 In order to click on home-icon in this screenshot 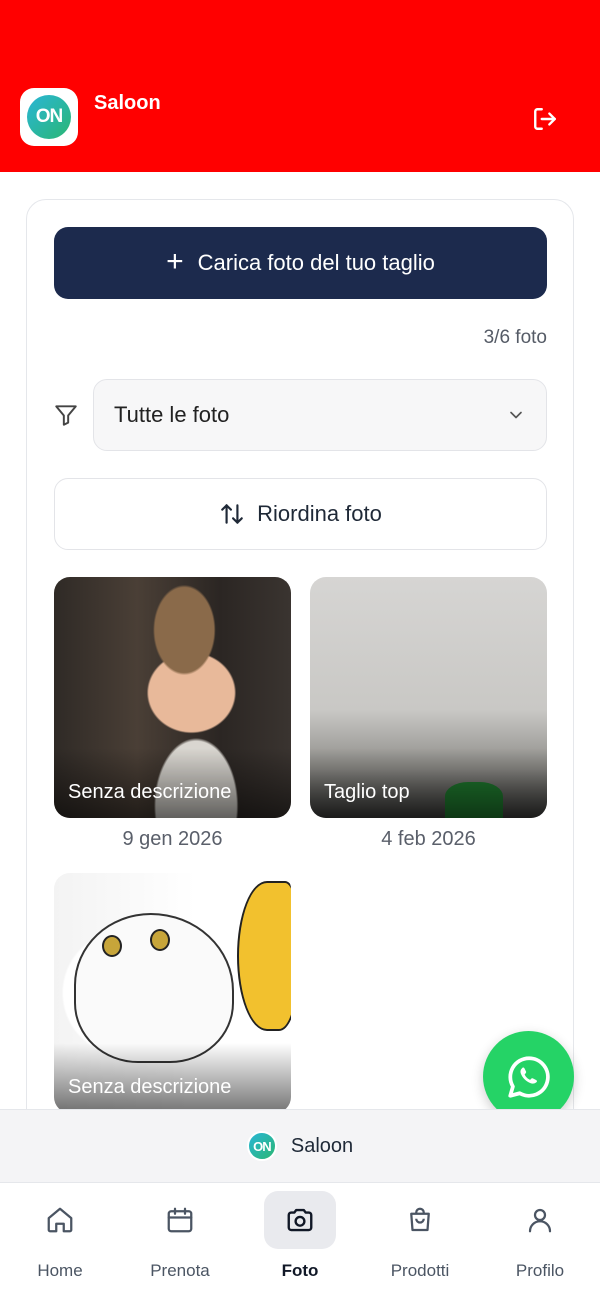, I will do `click(60, 1220)`.